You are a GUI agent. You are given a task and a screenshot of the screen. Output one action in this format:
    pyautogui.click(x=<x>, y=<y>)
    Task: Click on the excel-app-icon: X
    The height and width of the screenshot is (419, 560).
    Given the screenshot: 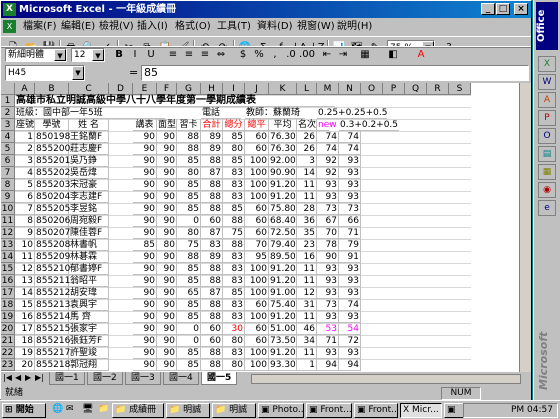 What is the action you would take?
    pyautogui.click(x=9, y=9)
    